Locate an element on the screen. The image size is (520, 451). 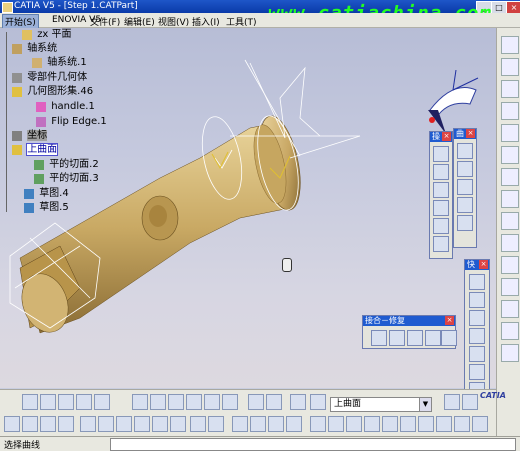
knowledge-icon is located at coordinates (230, 402).